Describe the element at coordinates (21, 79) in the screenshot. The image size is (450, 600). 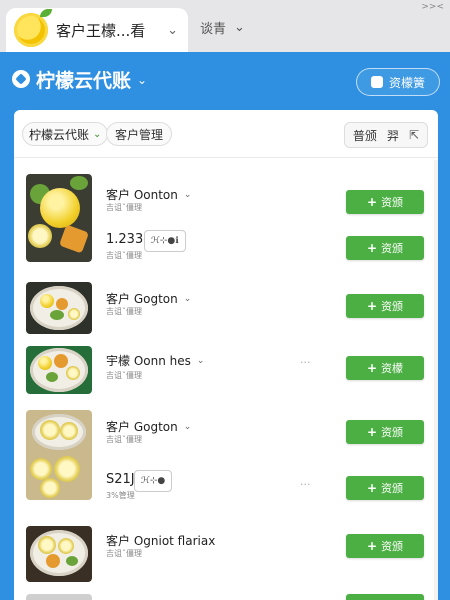
I see `app-logo-icon` at that location.